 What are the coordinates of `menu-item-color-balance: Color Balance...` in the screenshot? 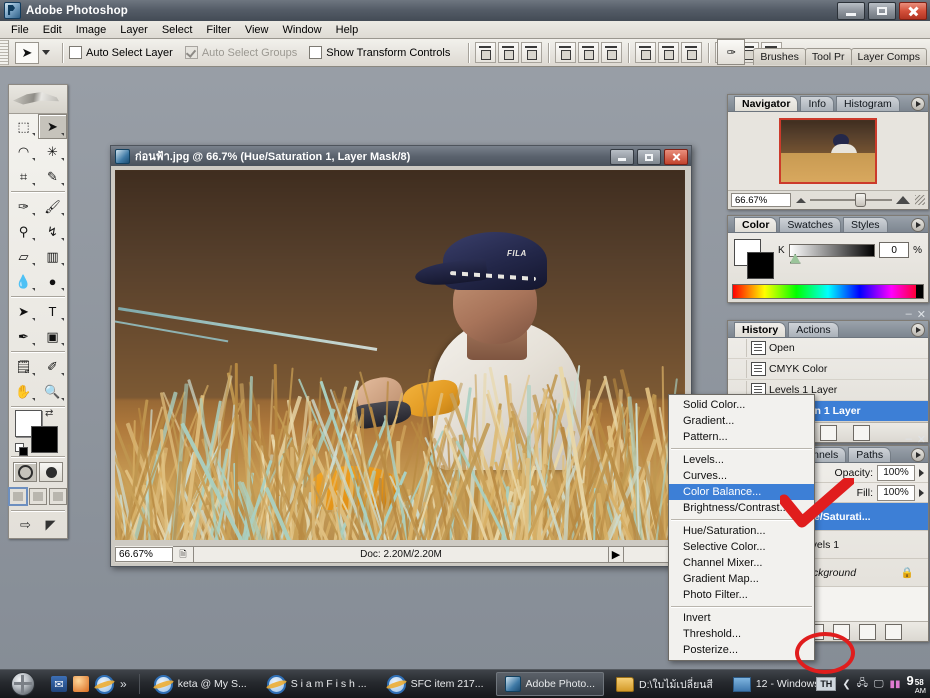 It's located at (741, 492).